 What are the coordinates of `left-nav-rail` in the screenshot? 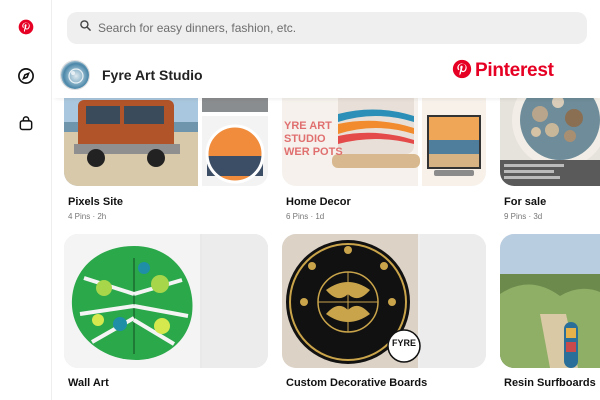 It's located at (26, 200).